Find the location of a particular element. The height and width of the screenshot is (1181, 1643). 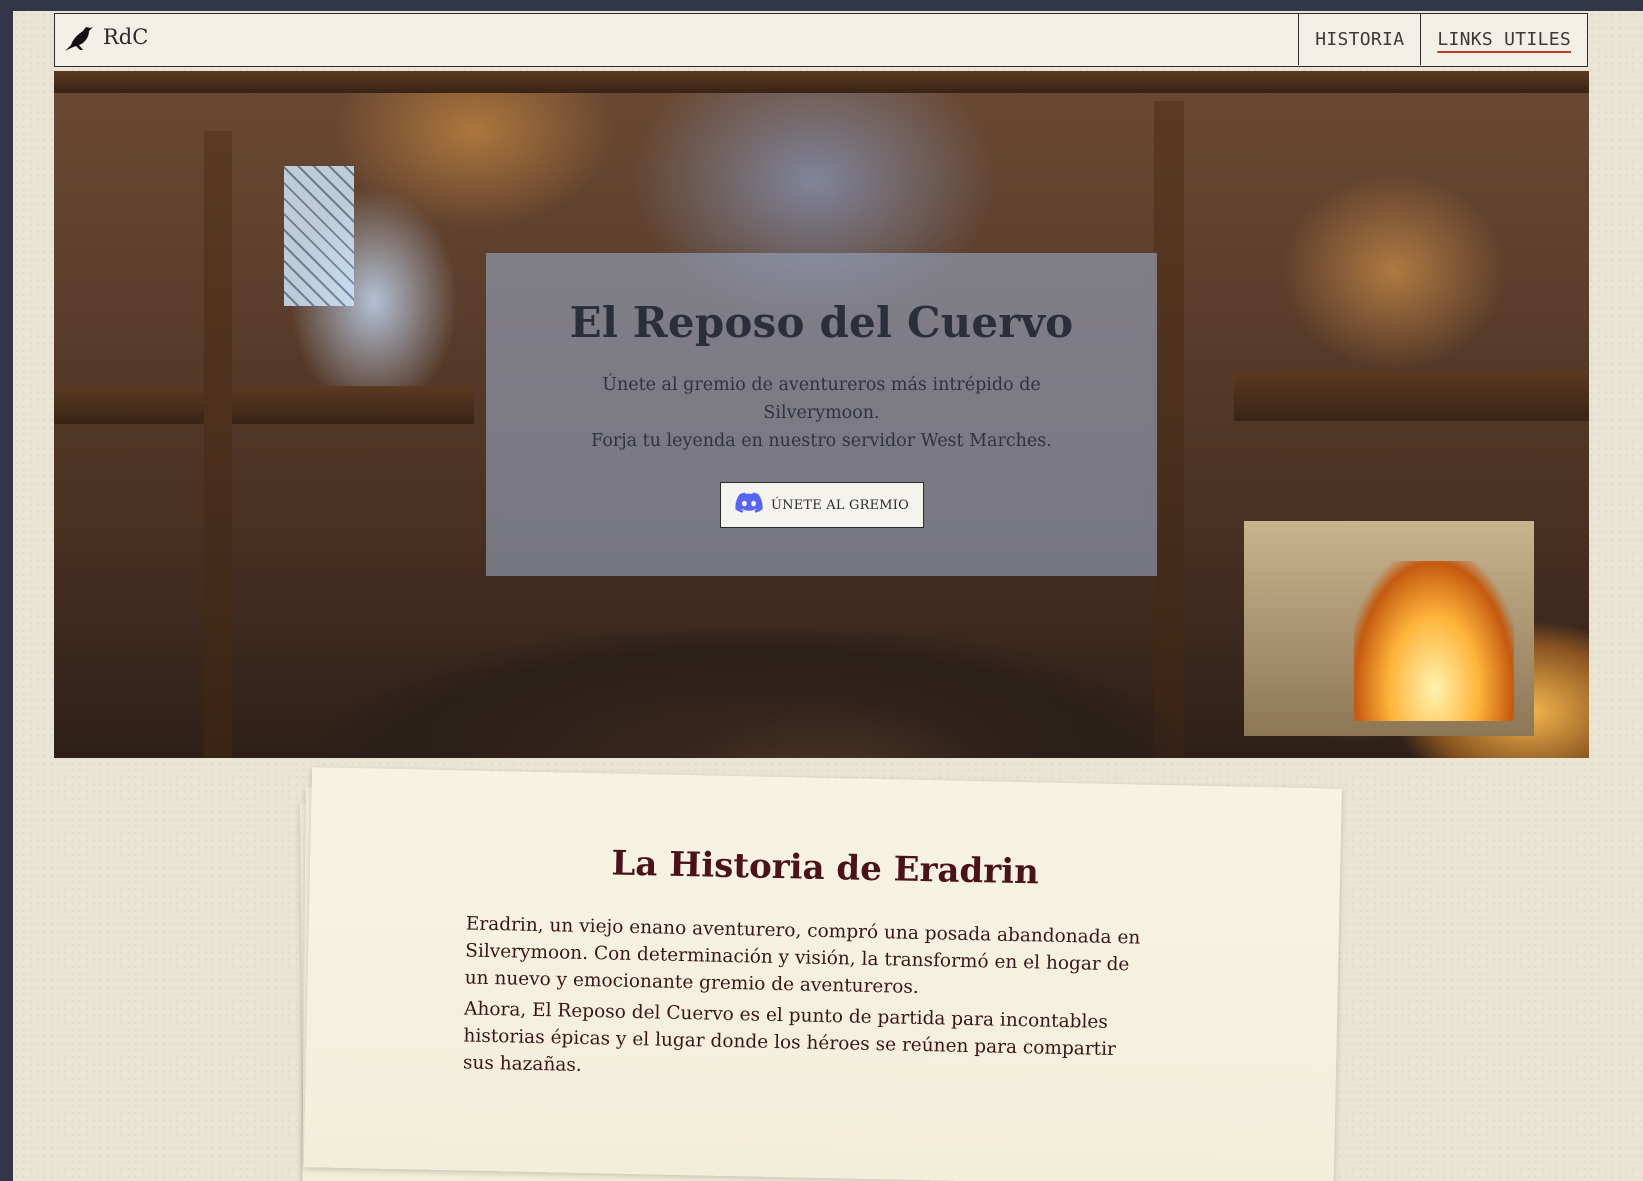

window-image is located at coordinates (319, 236).